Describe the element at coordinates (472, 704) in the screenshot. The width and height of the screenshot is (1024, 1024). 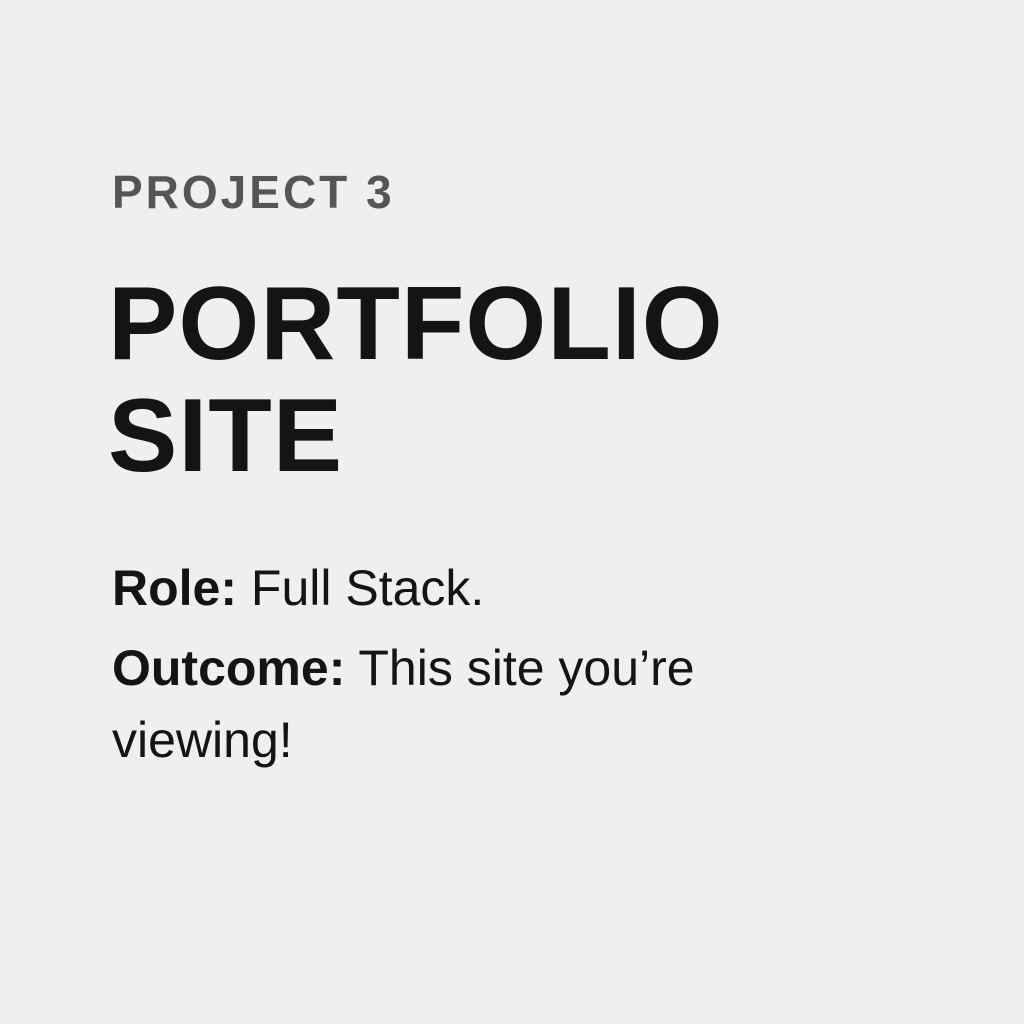
I see `outcome-line: Outcome: This site you’re viewing!` at that location.